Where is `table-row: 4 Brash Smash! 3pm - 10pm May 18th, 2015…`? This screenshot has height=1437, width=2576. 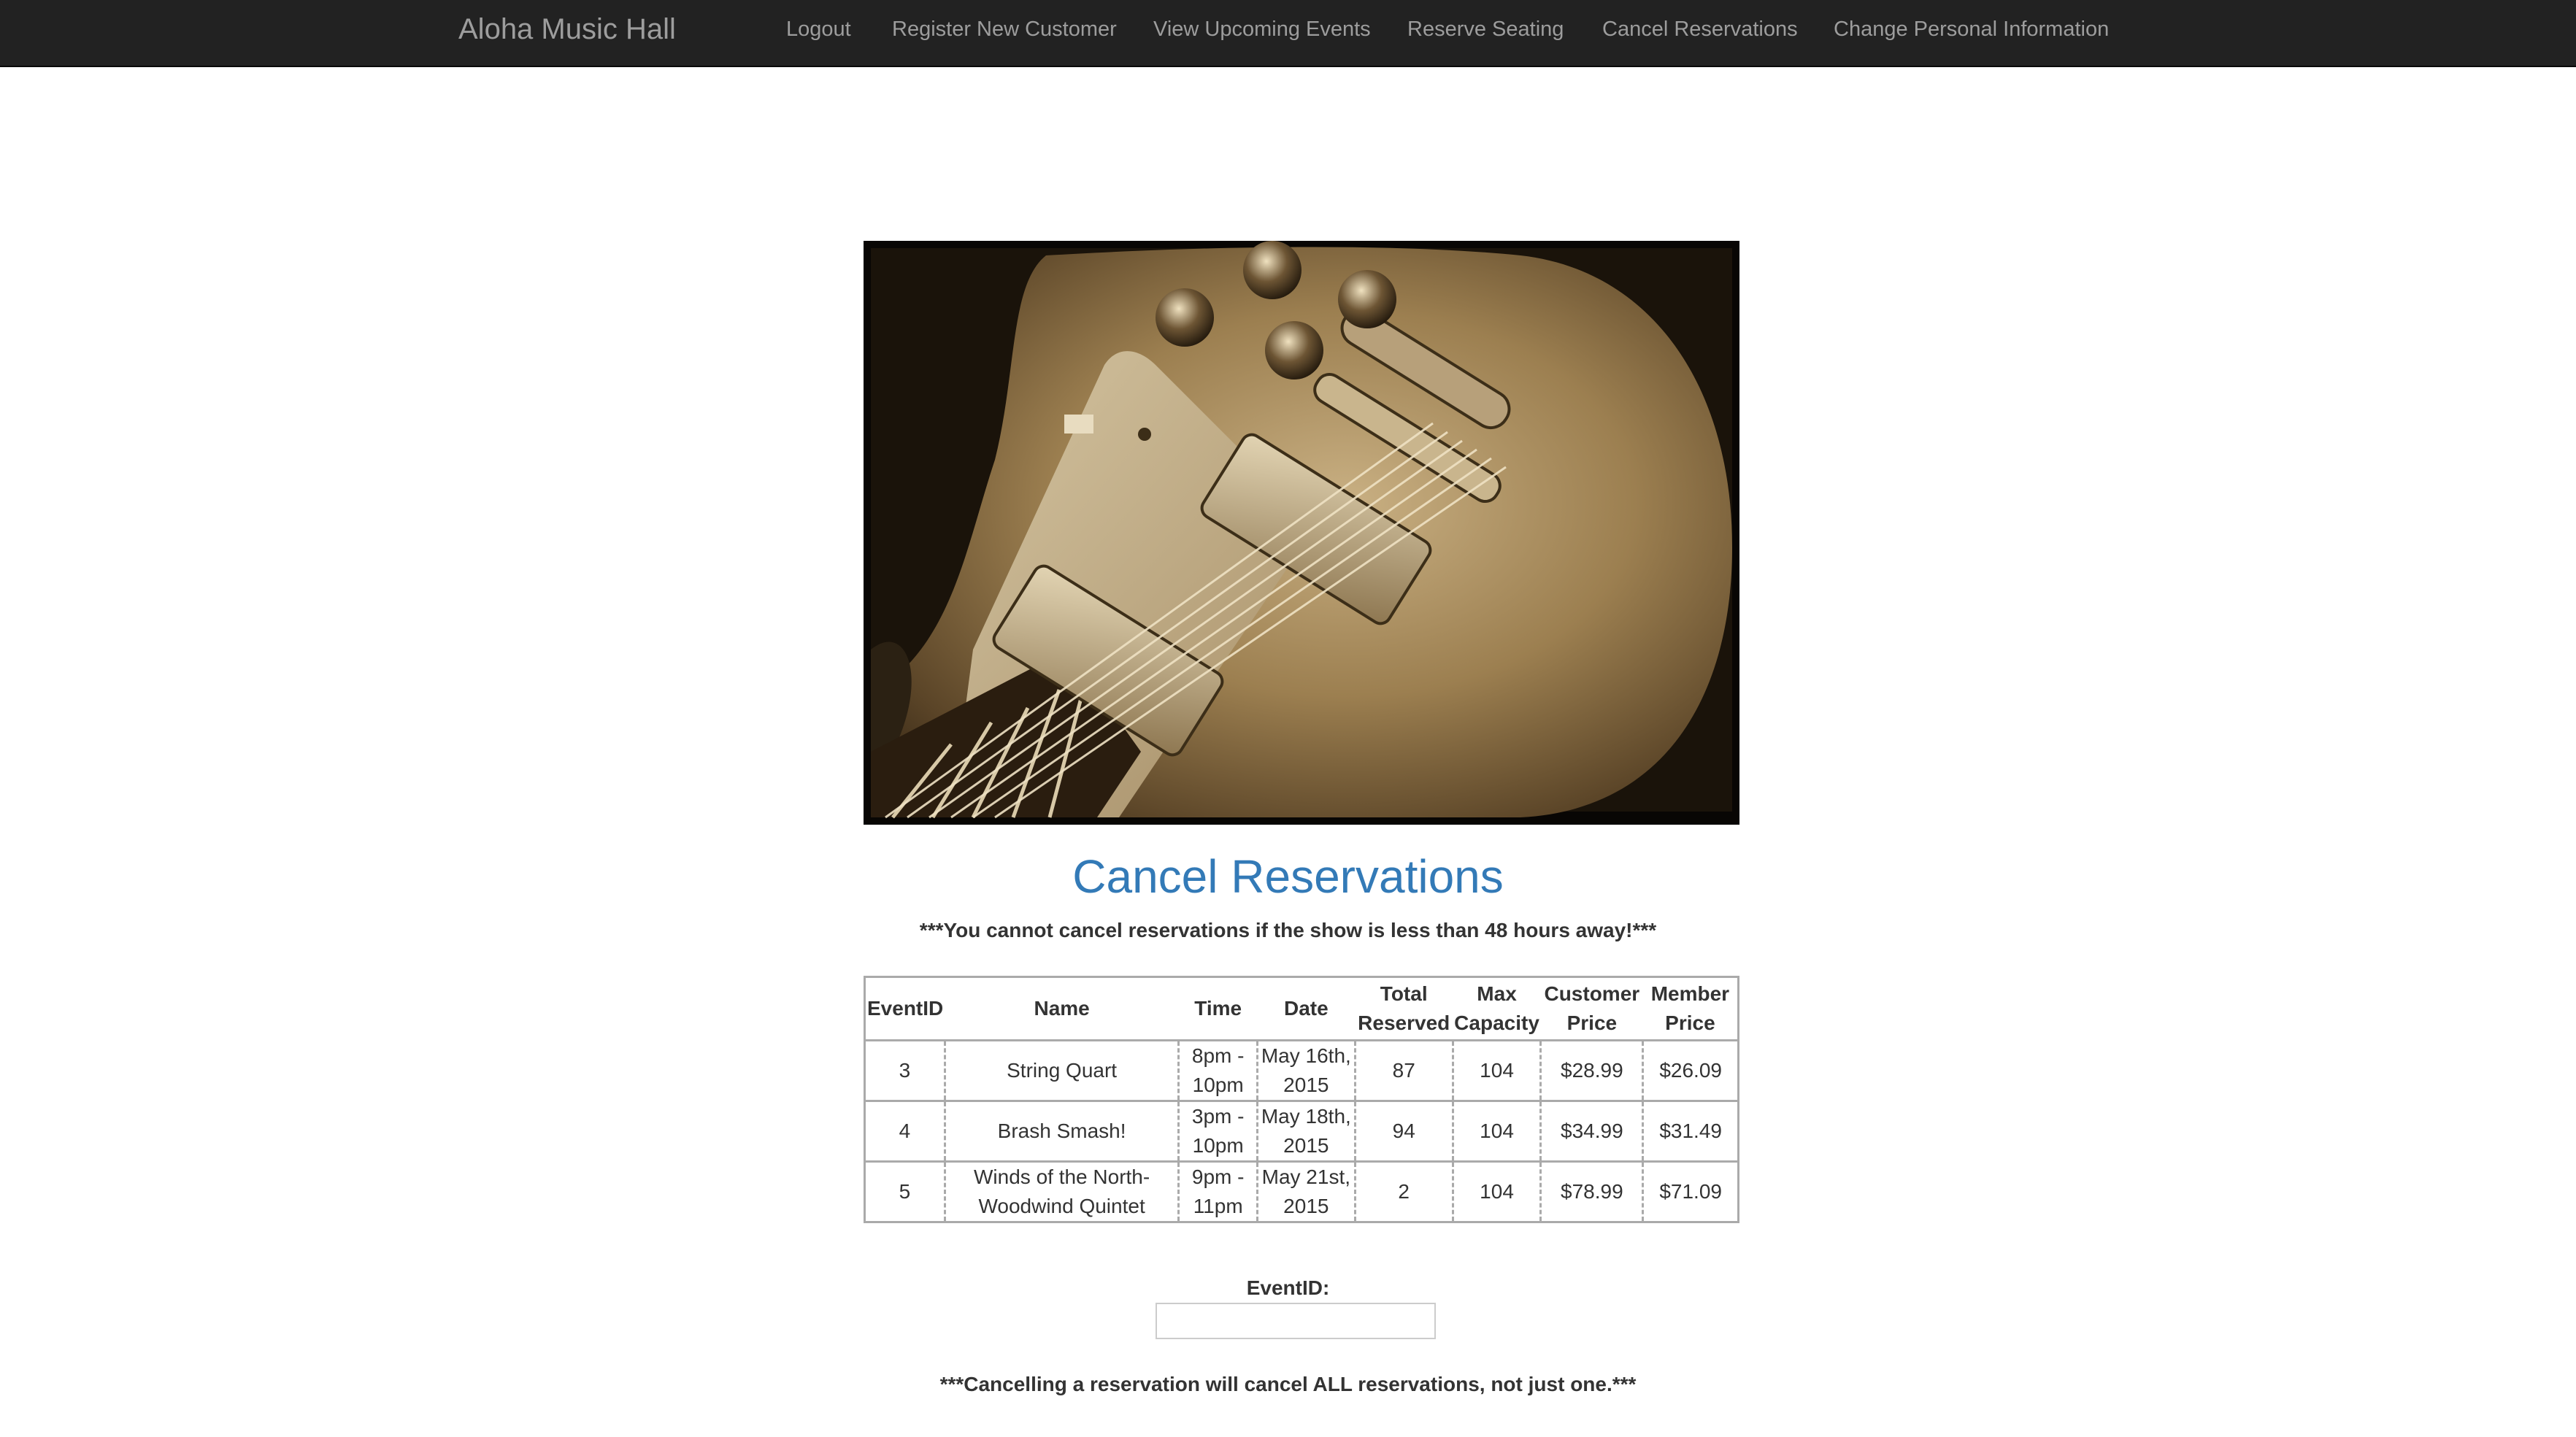 table-row: 4 Brash Smash! 3pm - 10pm May 18th, 2015… is located at coordinates (1301, 1132).